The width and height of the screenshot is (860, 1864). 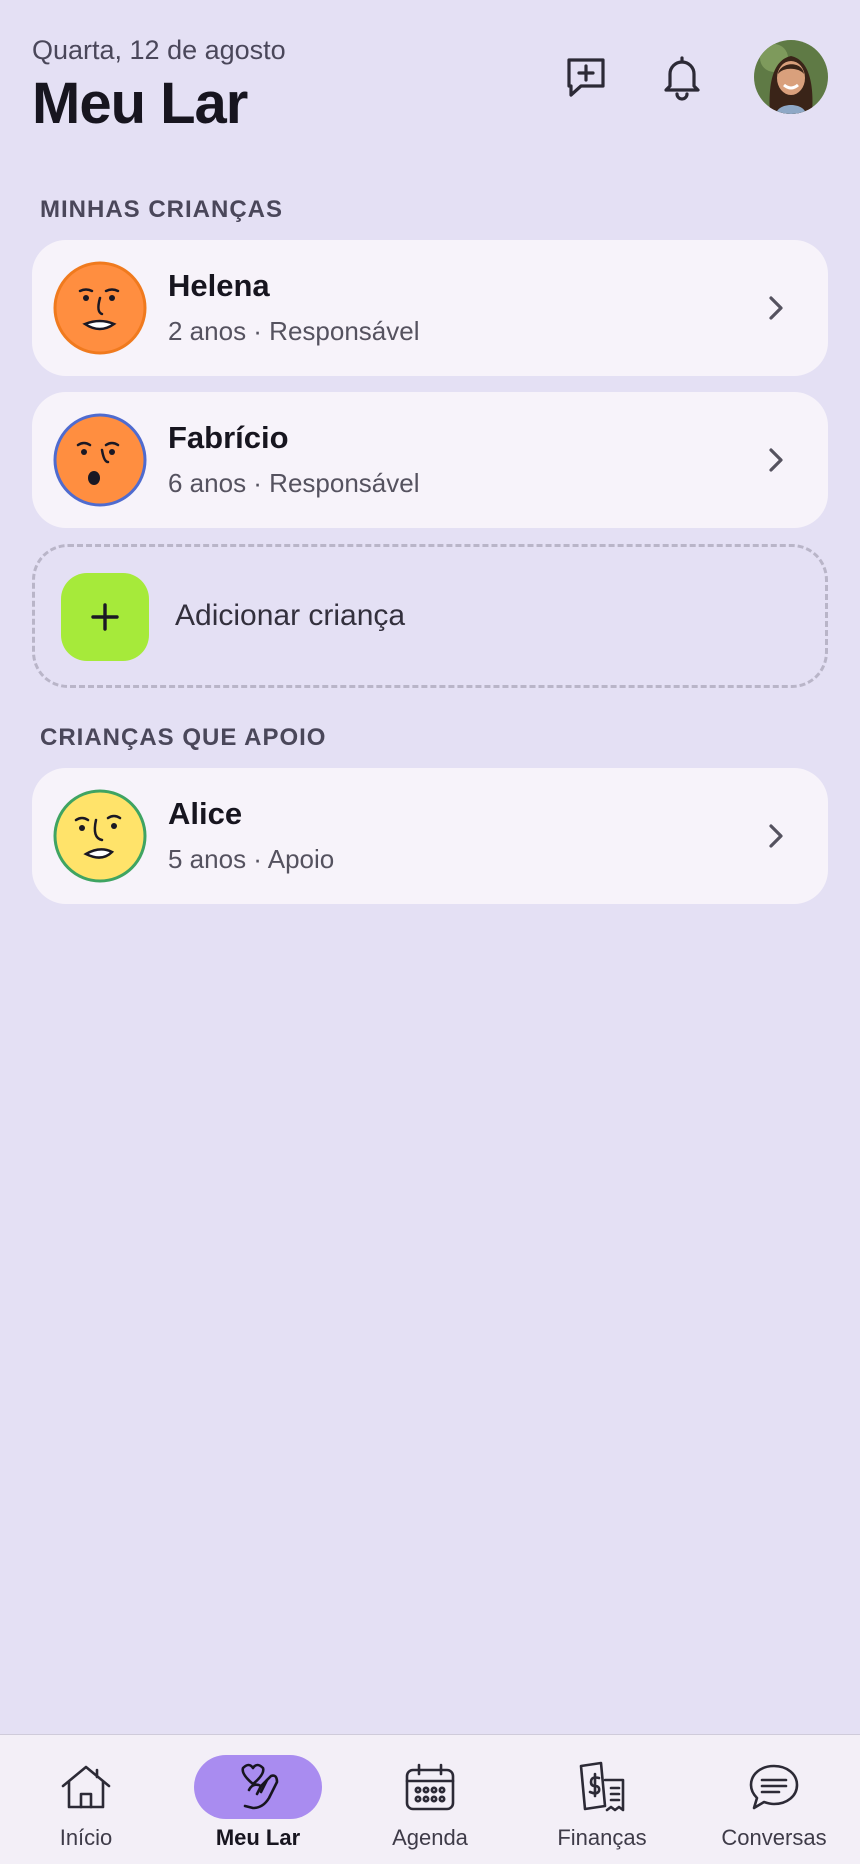 What do you see at coordinates (430, 308) in the screenshot?
I see `child-card-helena: Helena 2 anos · Responsável` at bounding box center [430, 308].